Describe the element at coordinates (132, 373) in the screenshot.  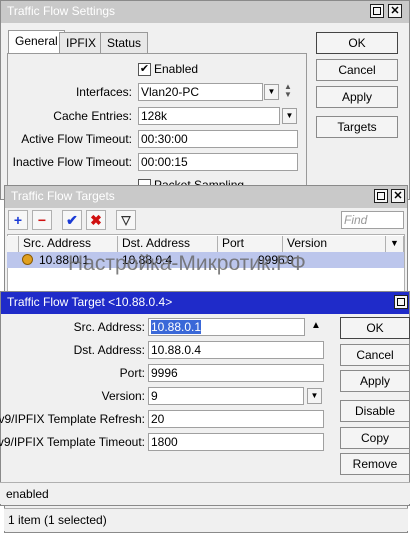
I see `port-label: Port:` at that location.